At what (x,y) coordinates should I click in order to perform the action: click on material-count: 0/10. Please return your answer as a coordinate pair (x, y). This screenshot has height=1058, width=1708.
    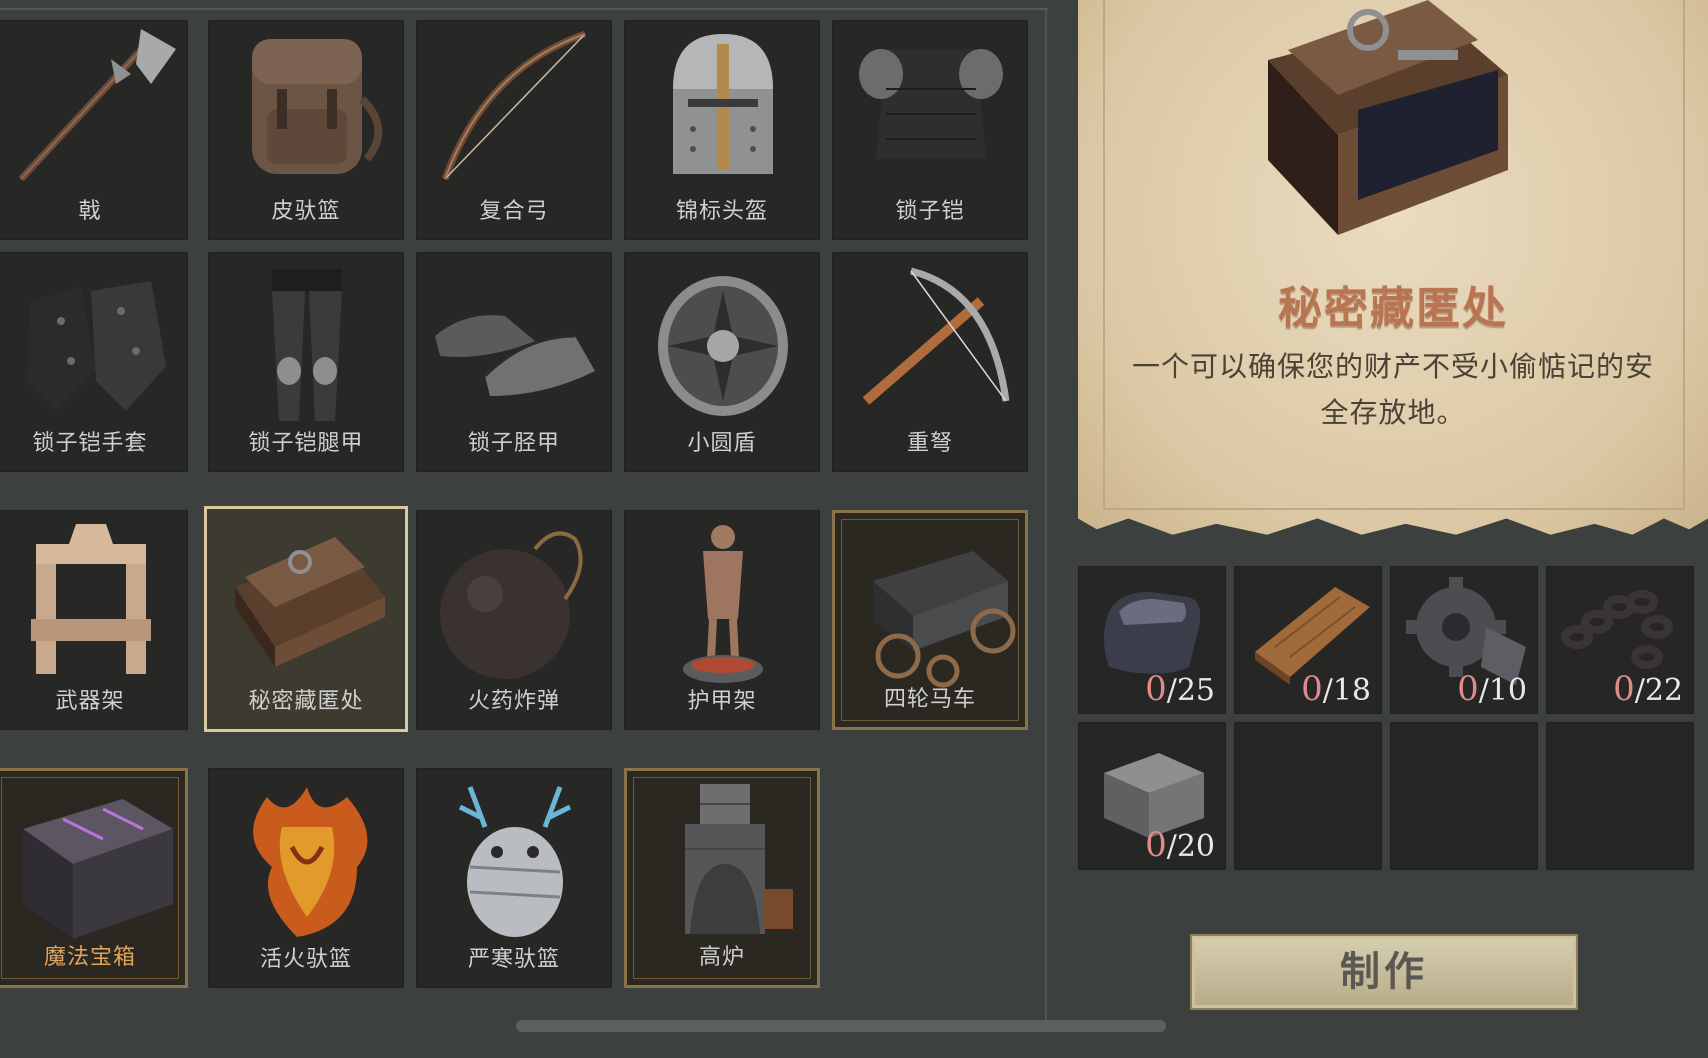
    Looking at the image, I should click on (1492, 689).